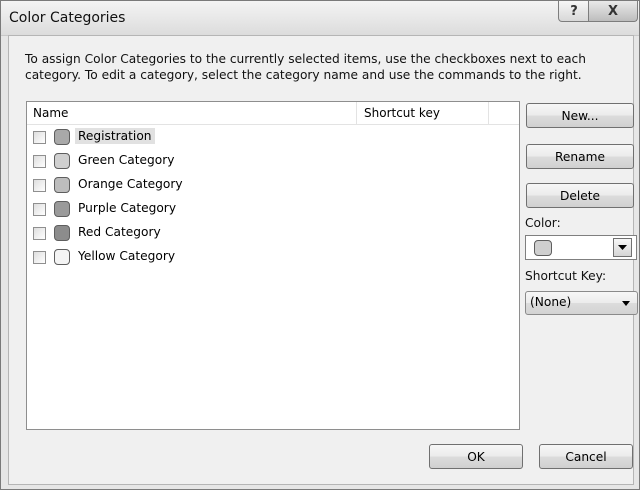 This screenshot has height=490, width=640. What do you see at coordinates (543, 223) in the screenshot?
I see `color-label: Color:` at bounding box center [543, 223].